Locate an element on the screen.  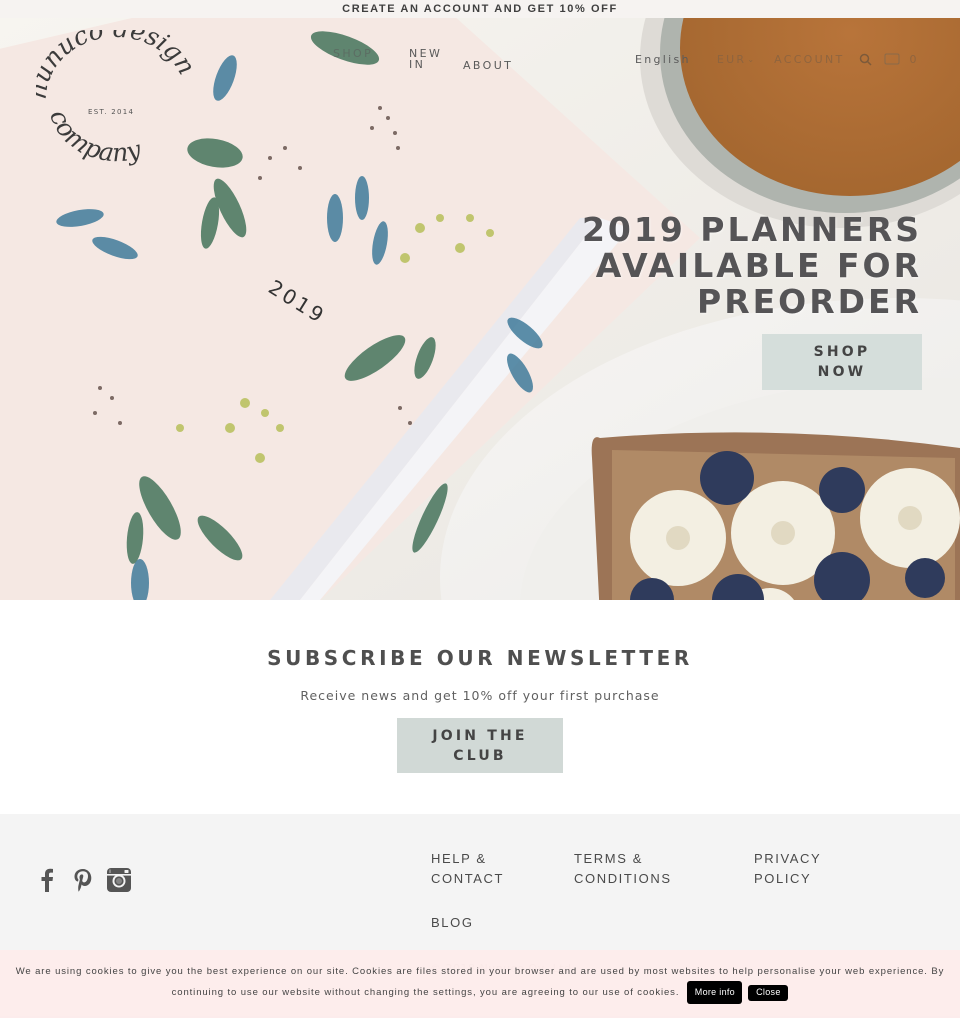
footer-link-terms: TERMS & CONDITIONS is located at coordinates (634, 869).